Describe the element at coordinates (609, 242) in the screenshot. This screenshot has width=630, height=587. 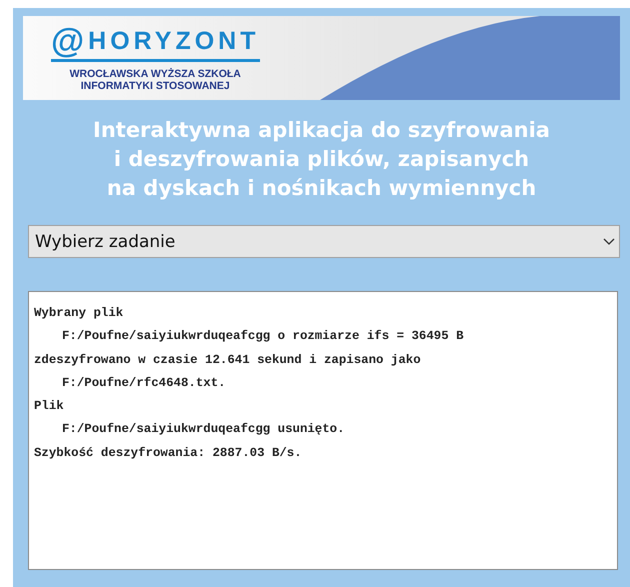
I see `chevron-down-icon` at that location.